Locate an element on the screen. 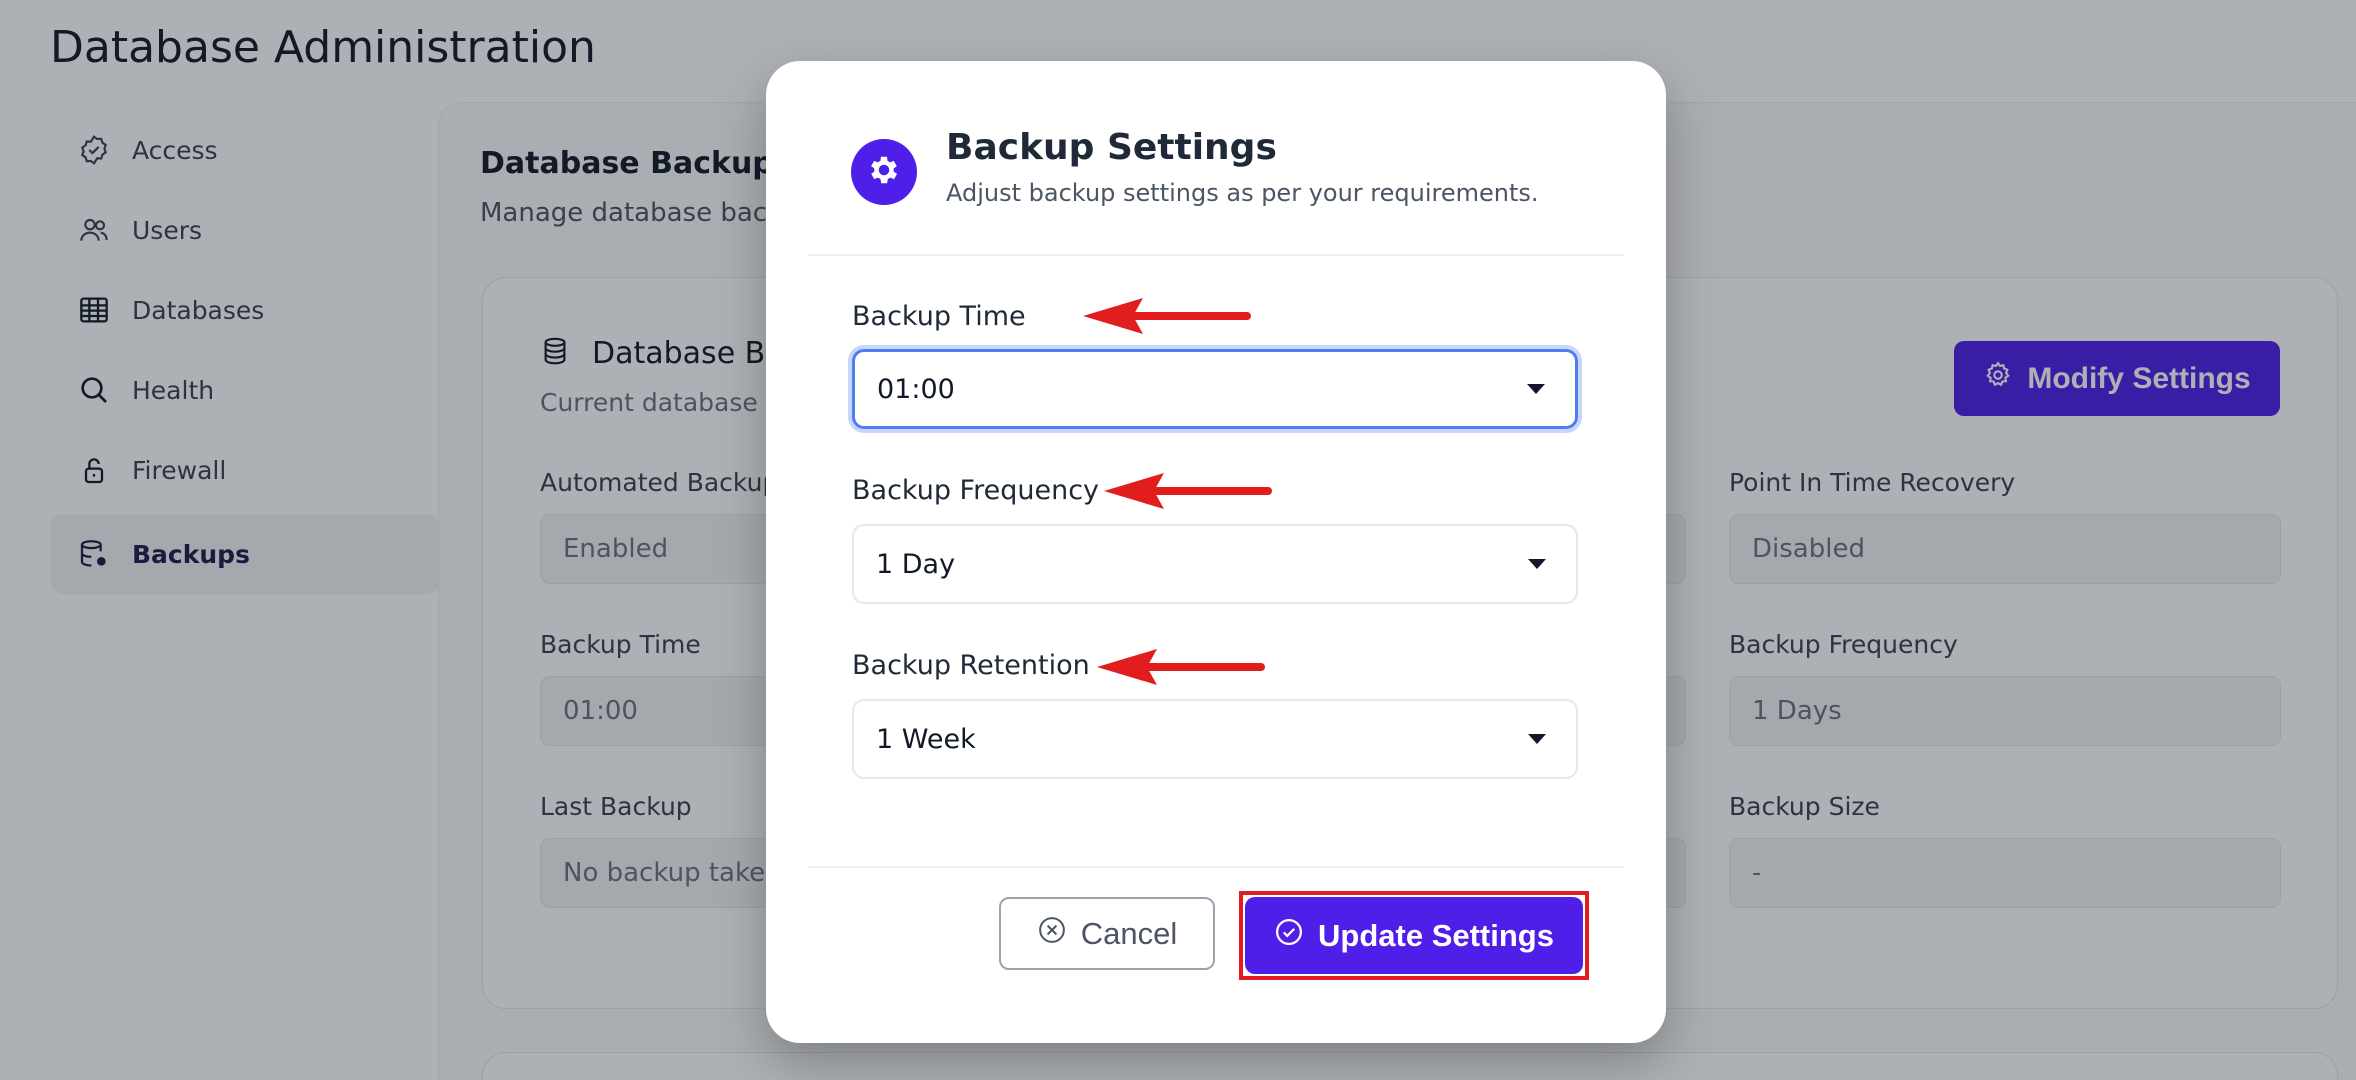  update-settings-label: Update Settings is located at coordinates (1436, 935).